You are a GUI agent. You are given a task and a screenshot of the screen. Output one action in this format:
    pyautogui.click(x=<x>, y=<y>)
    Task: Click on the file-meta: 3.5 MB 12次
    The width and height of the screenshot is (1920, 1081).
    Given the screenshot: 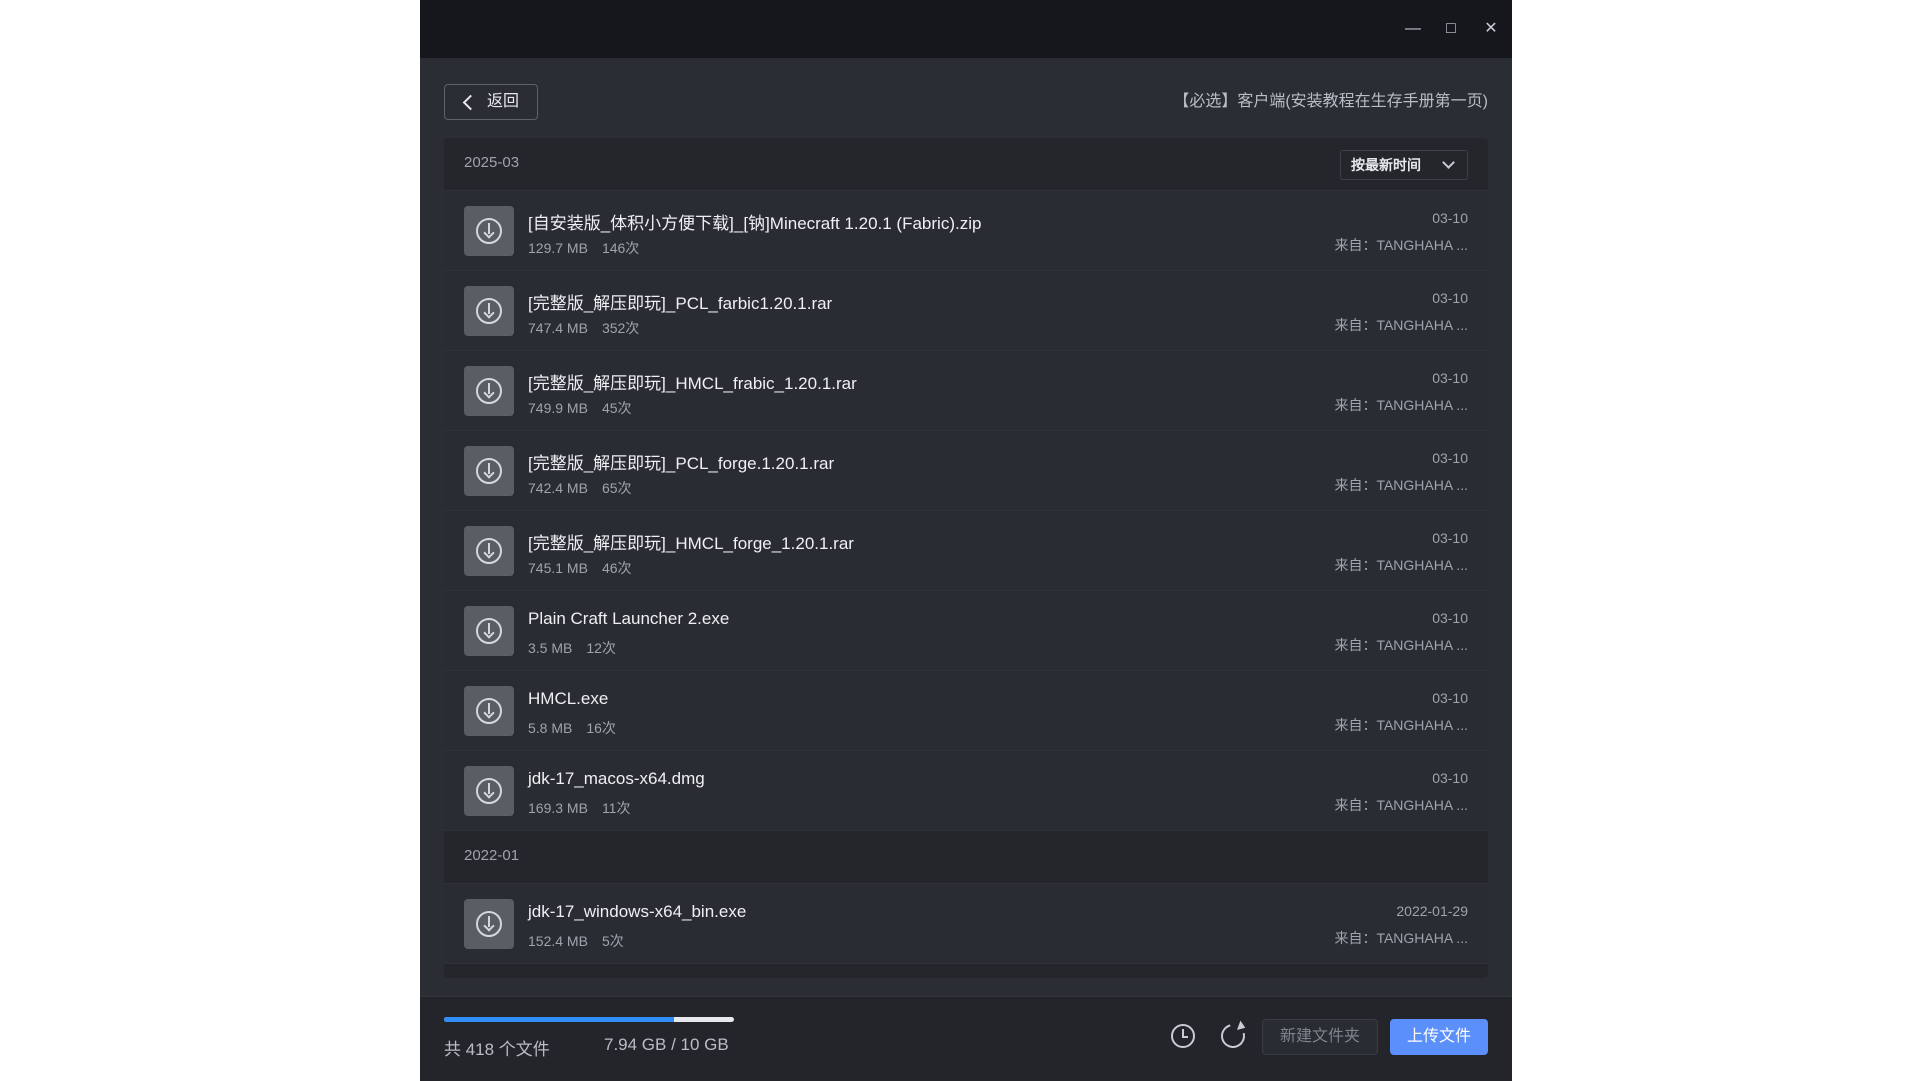 What is the action you would take?
    pyautogui.click(x=572, y=648)
    